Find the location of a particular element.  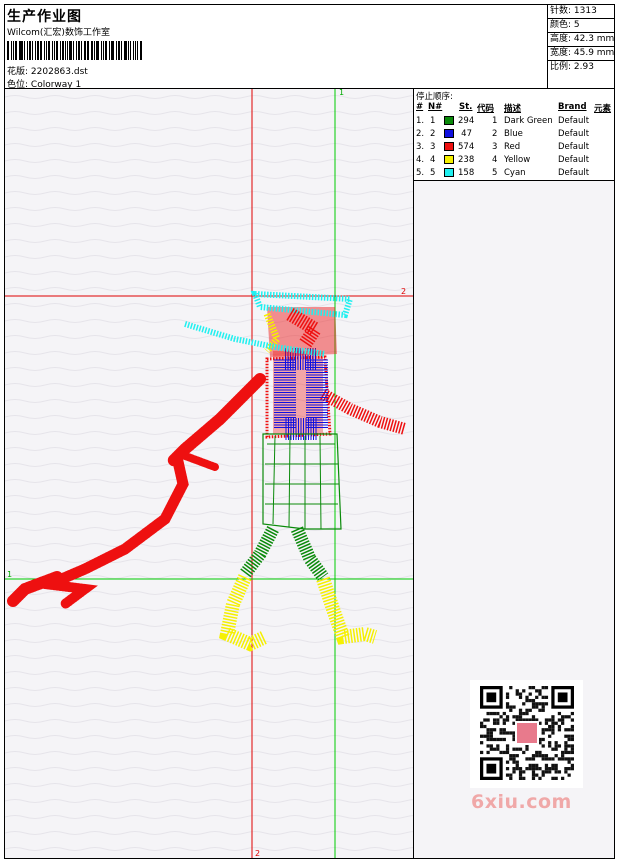

table-row: 3. 3 574 3 Red Default is located at coordinates (514, 147).